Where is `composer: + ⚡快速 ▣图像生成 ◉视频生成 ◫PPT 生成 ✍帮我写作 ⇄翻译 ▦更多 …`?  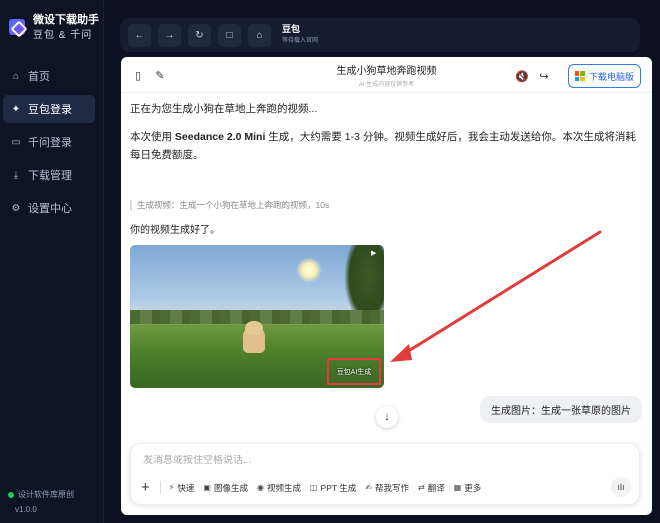
composer: + ⚡快速 ▣图像生成 ◉视频生成 ◫PPT 生成 ✍帮我写作 ⇄翻译 ▦更多 … is located at coordinates (385, 474).